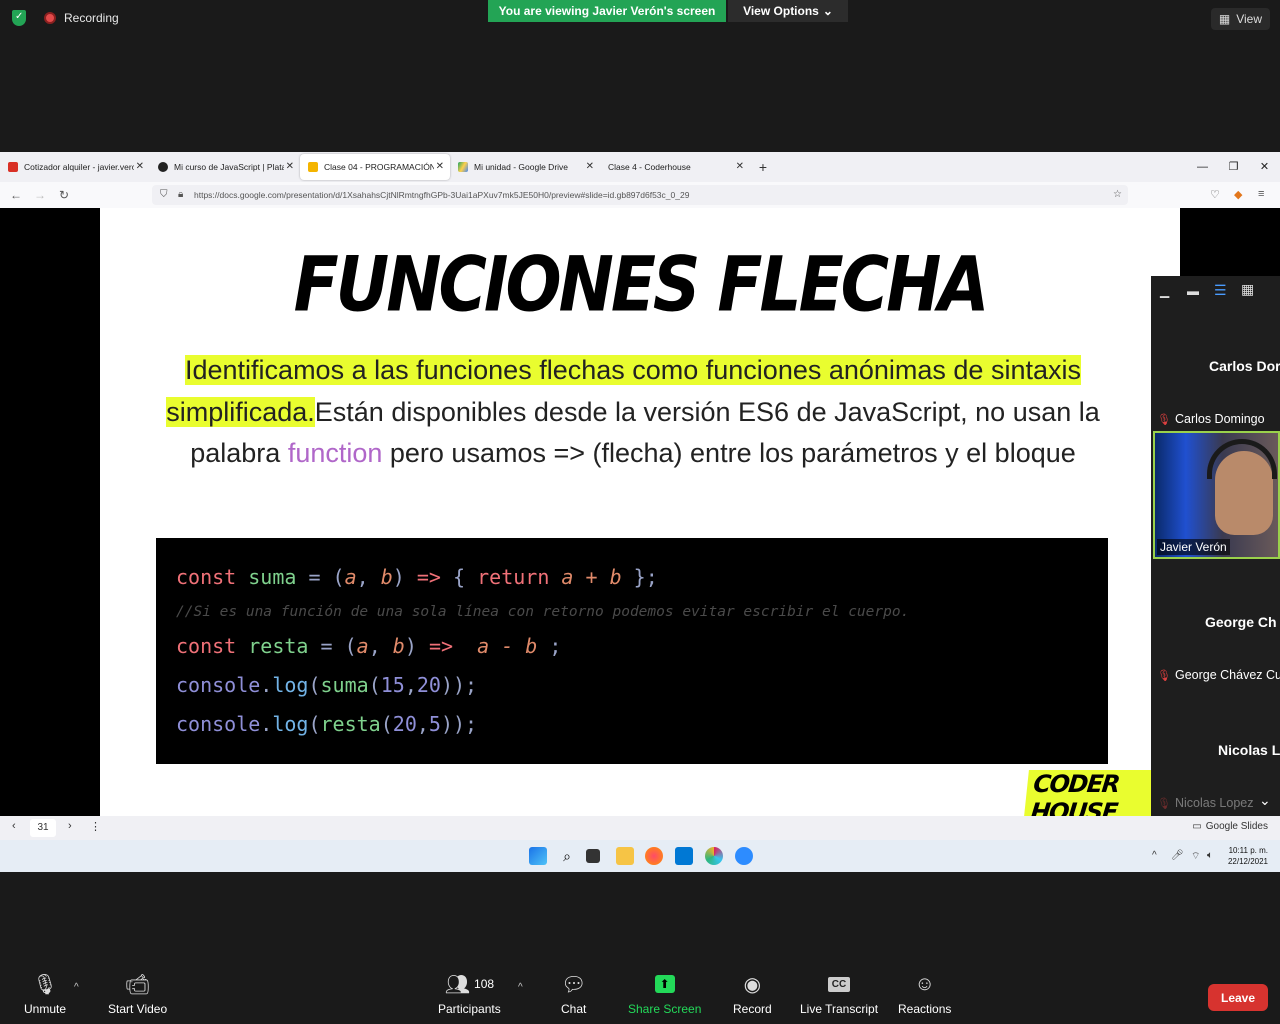 The image size is (1280, 1024). What do you see at coordinates (1261, 194) in the screenshot?
I see `menu-icon: ≡` at bounding box center [1261, 194].